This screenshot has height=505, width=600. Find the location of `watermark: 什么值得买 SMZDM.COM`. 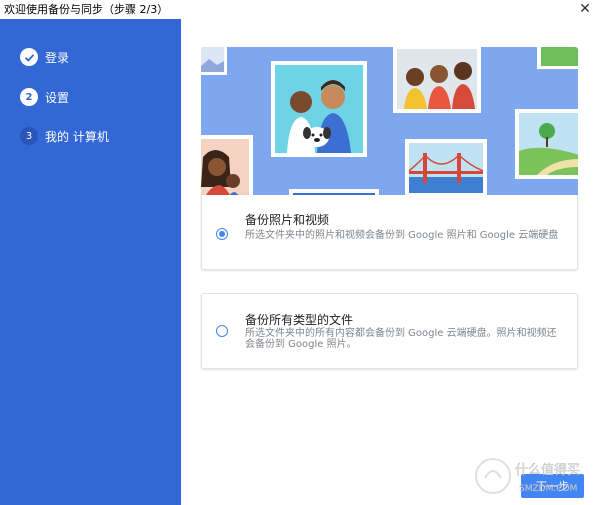

watermark: 什么值得买 SMZDM.COM is located at coordinates (531, 477).